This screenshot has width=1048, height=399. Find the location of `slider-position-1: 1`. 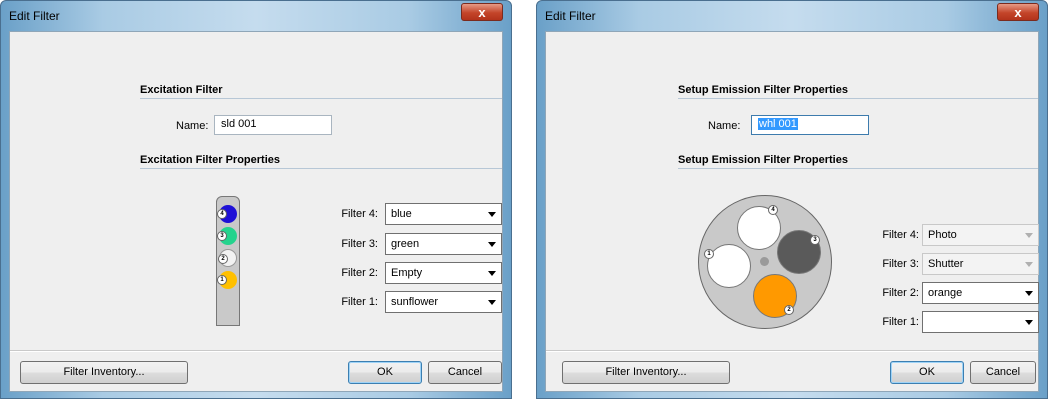

slider-position-1: 1 is located at coordinates (227, 280).